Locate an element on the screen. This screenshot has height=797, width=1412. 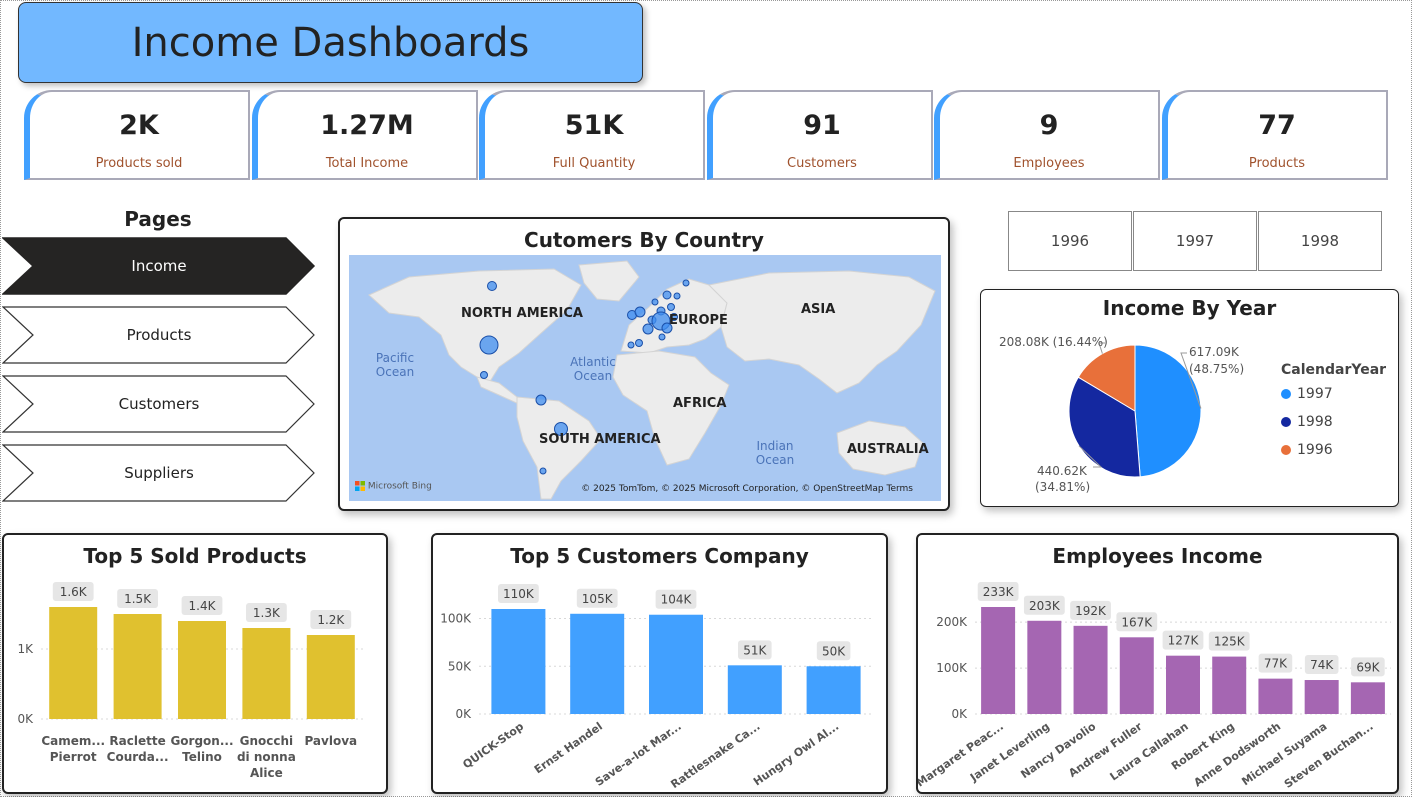
year-slicer-1997: 1997 is located at coordinates (1195, 241).